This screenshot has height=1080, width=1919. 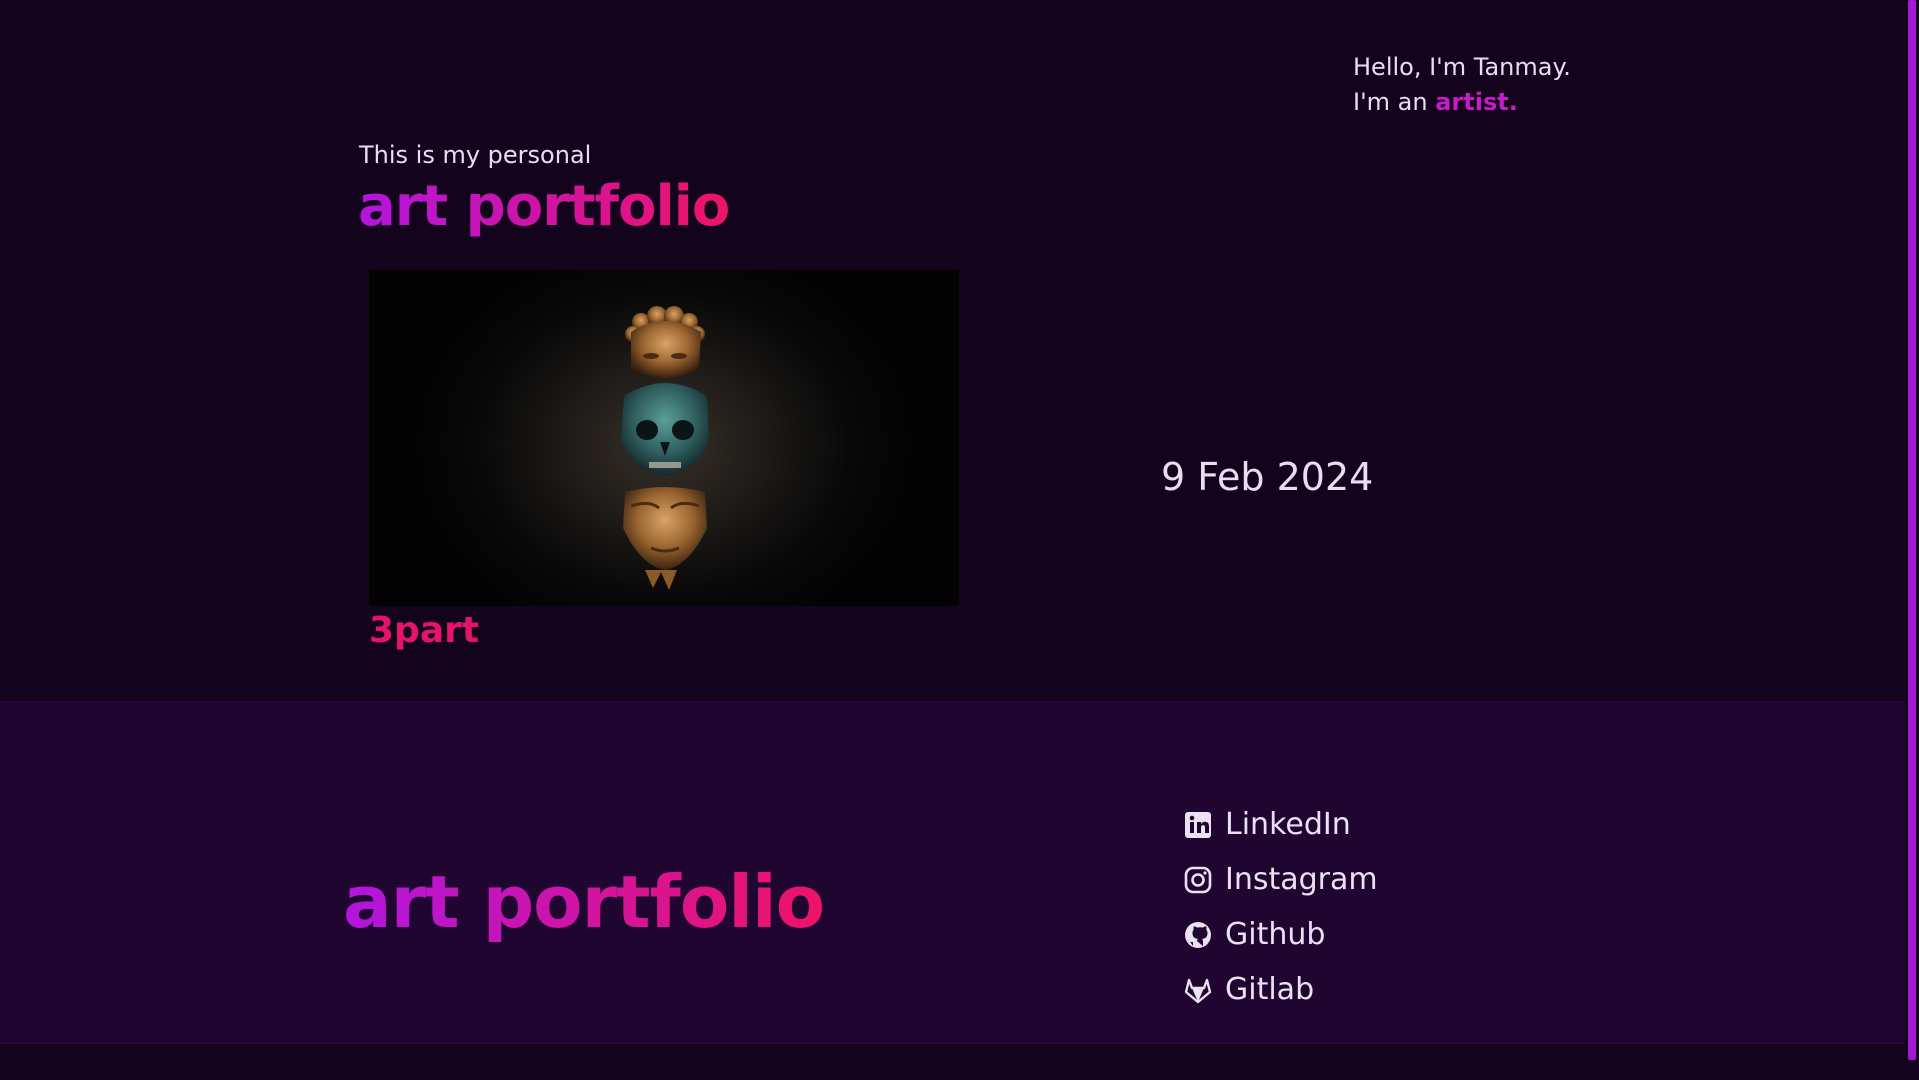 I want to click on artwork-image, so click(x=665, y=448).